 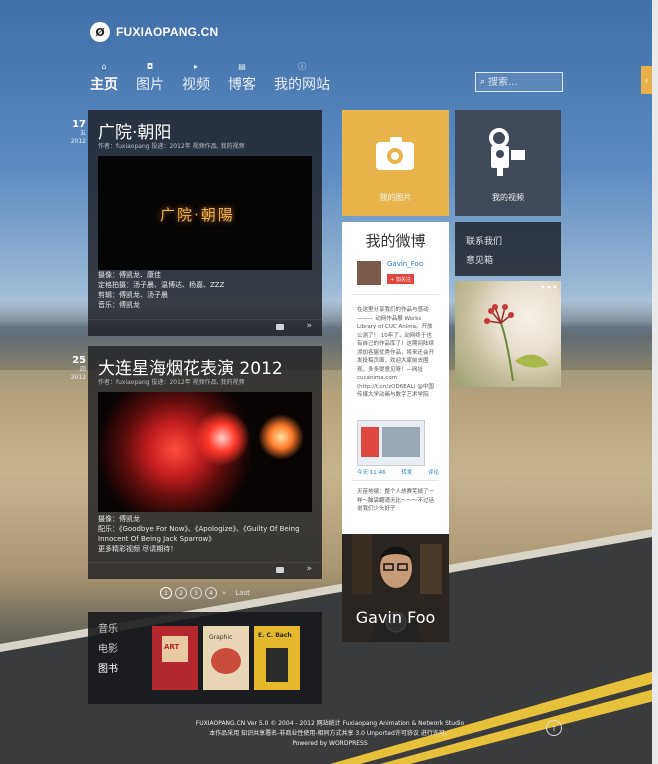 I want to click on desc-line: 定格拍摄：汤子晨、温博达、杨嘉、ZZZ, so click(x=161, y=285).